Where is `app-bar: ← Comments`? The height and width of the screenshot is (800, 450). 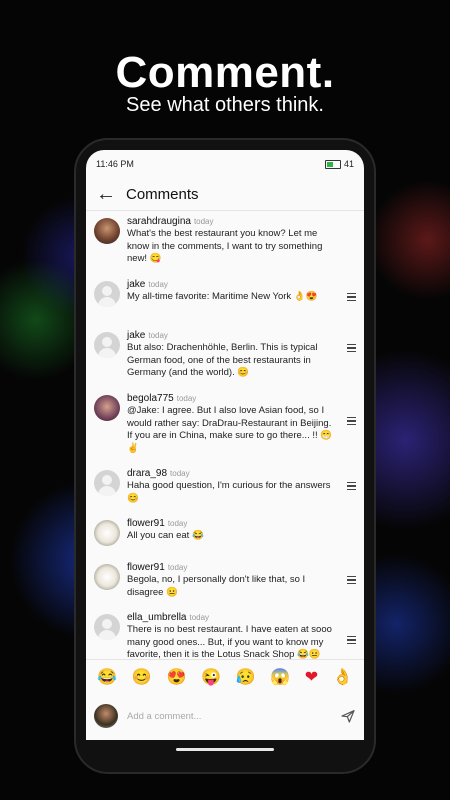
app-bar: ← Comments is located at coordinates (225, 194).